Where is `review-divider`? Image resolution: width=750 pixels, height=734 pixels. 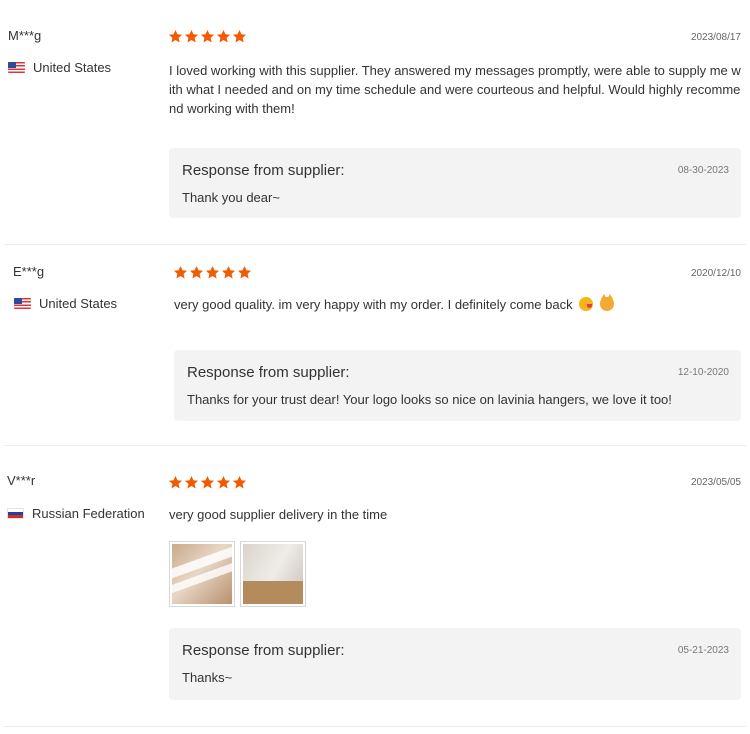
review-divider is located at coordinates (375, 726).